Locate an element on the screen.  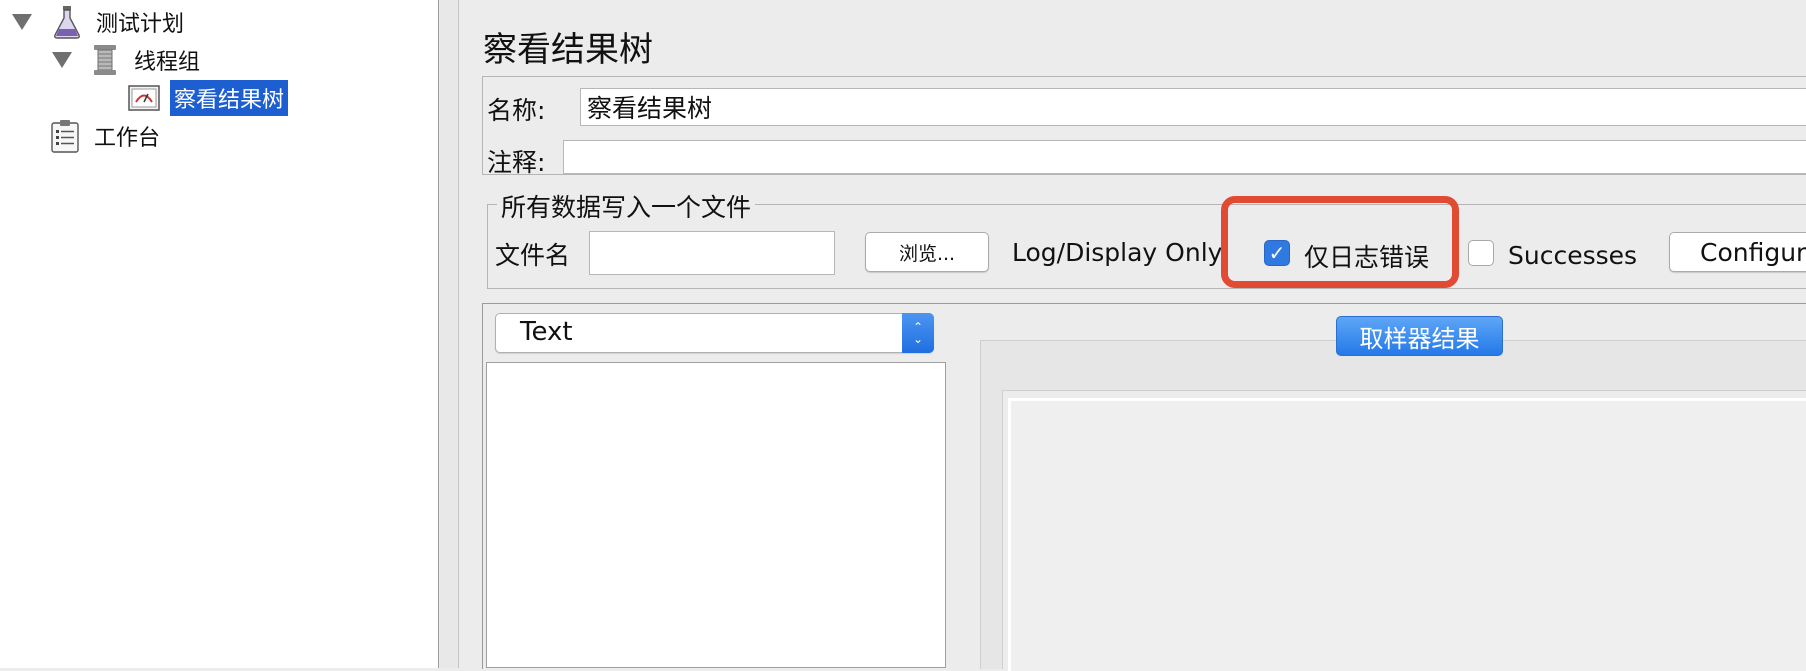
tree-item-label: 工作台 is located at coordinates (127, 138).